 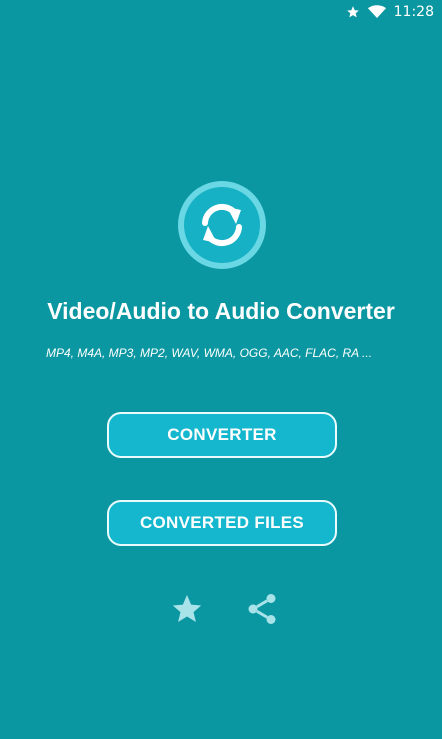 What do you see at coordinates (376, 12) in the screenshot?
I see `wifi-icon` at bounding box center [376, 12].